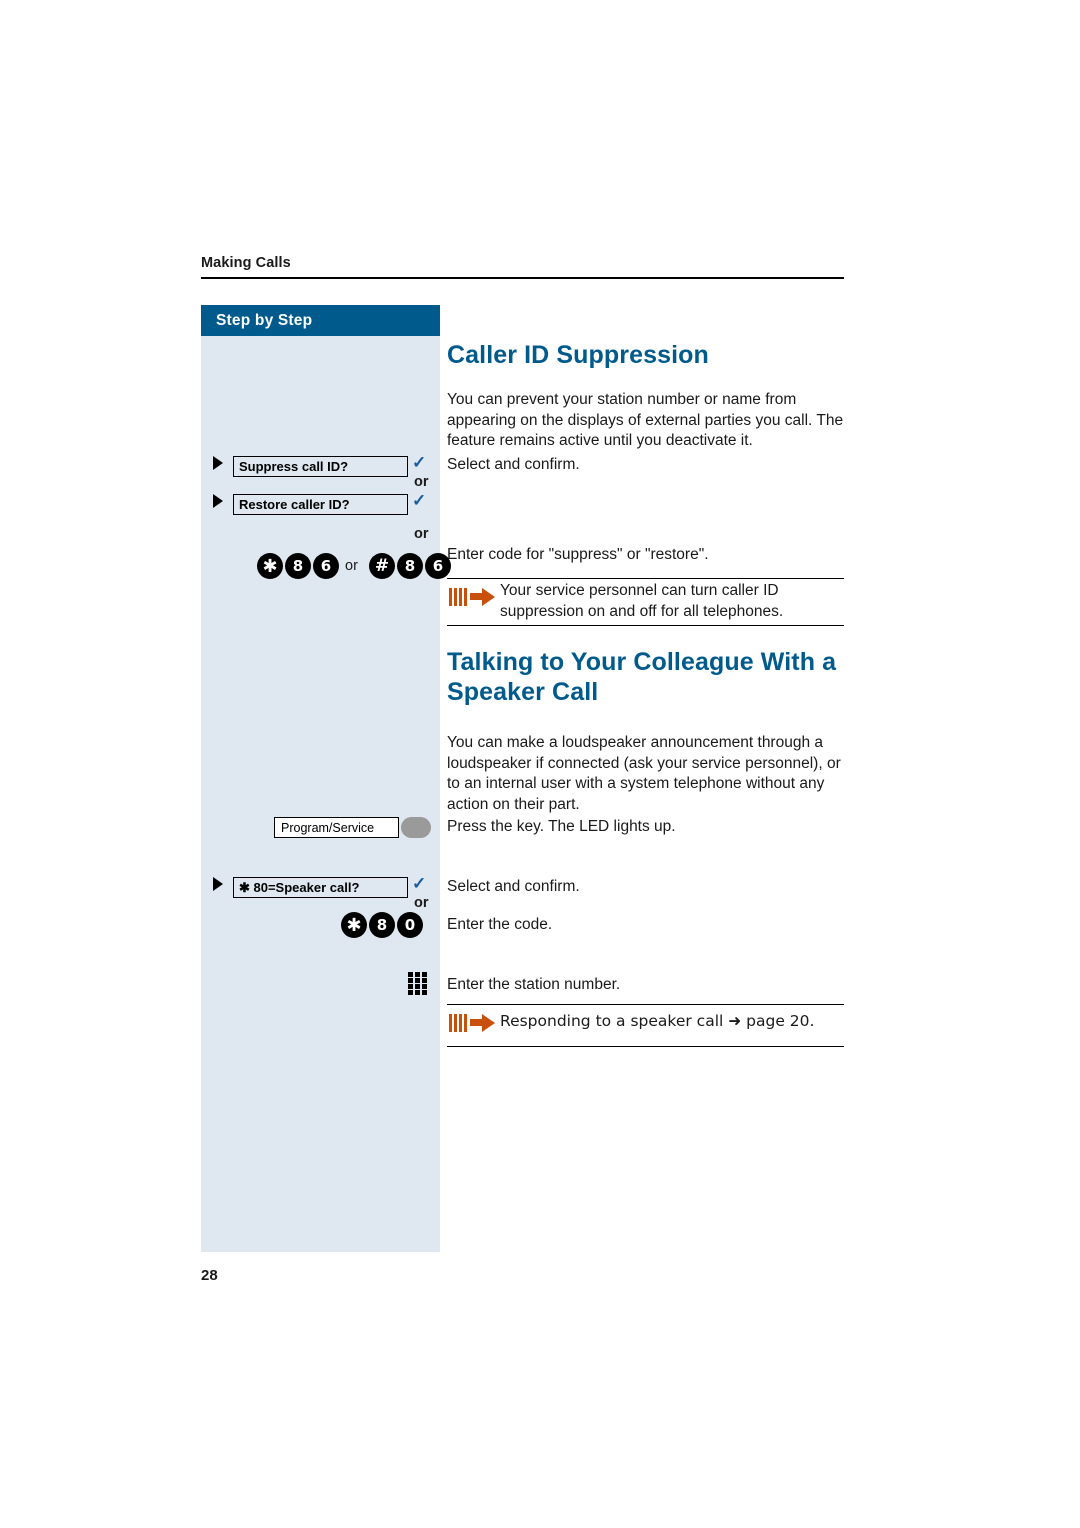 This screenshot has width=1080, height=1528. Describe the element at coordinates (513, 886) in the screenshot. I see `step-select-and-confirm-2: Select and confirm.` at that location.